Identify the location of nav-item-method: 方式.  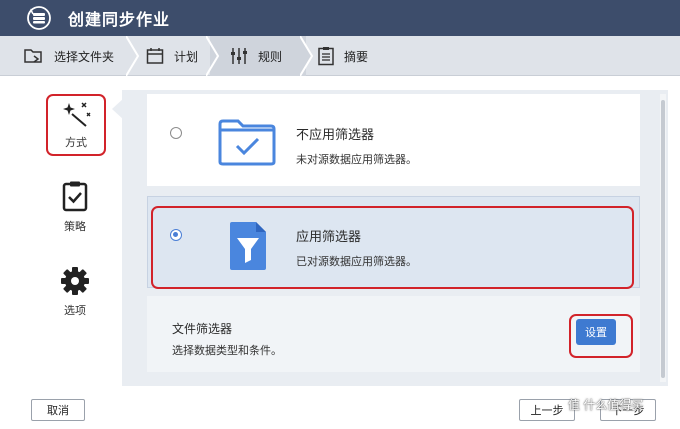
(76, 125).